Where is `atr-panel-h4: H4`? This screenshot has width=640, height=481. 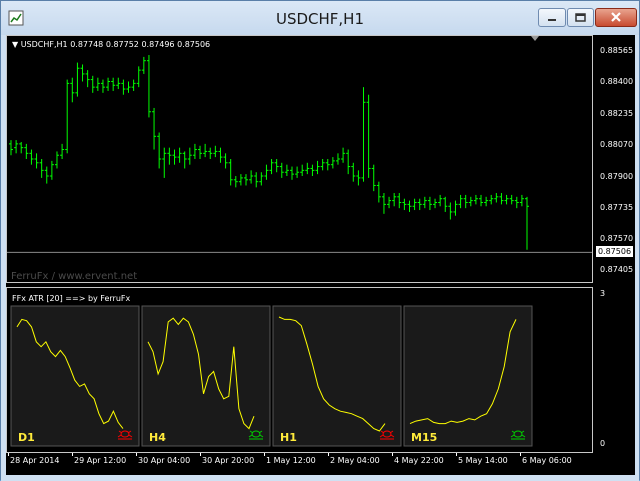
atr-panel-h4: H4 is located at coordinates (206, 376).